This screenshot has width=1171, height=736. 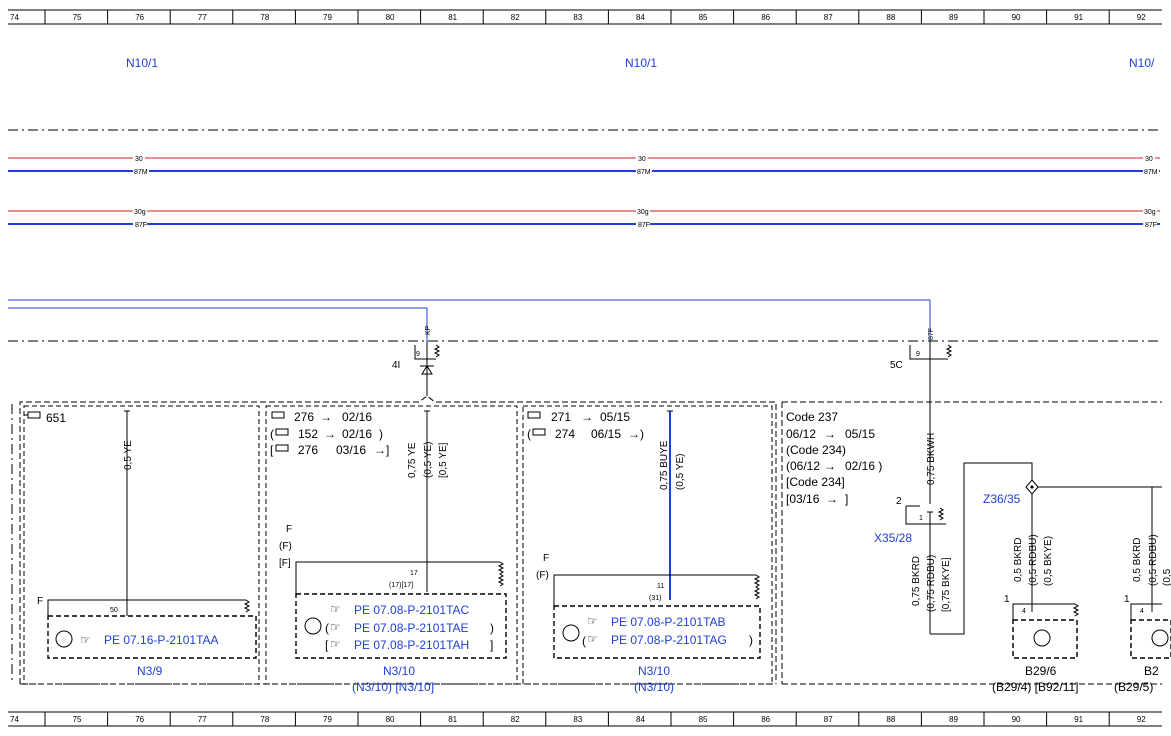 What do you see at coordinates (642, 159) in the screenshot?
I see `bus-label-30-mid: 30` at bounding box center [642, 159].